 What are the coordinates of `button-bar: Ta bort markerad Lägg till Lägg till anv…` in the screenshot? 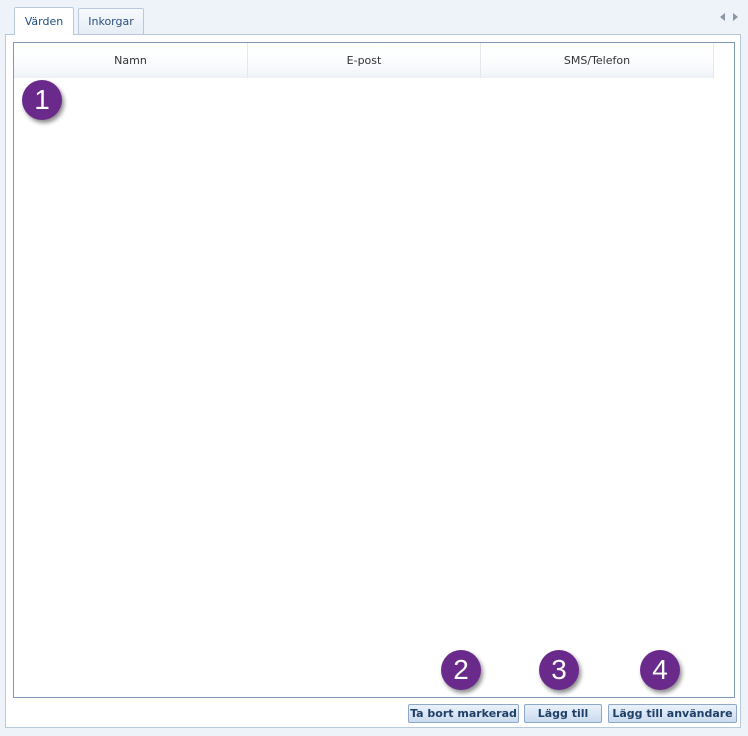 It's located at (373, 713).